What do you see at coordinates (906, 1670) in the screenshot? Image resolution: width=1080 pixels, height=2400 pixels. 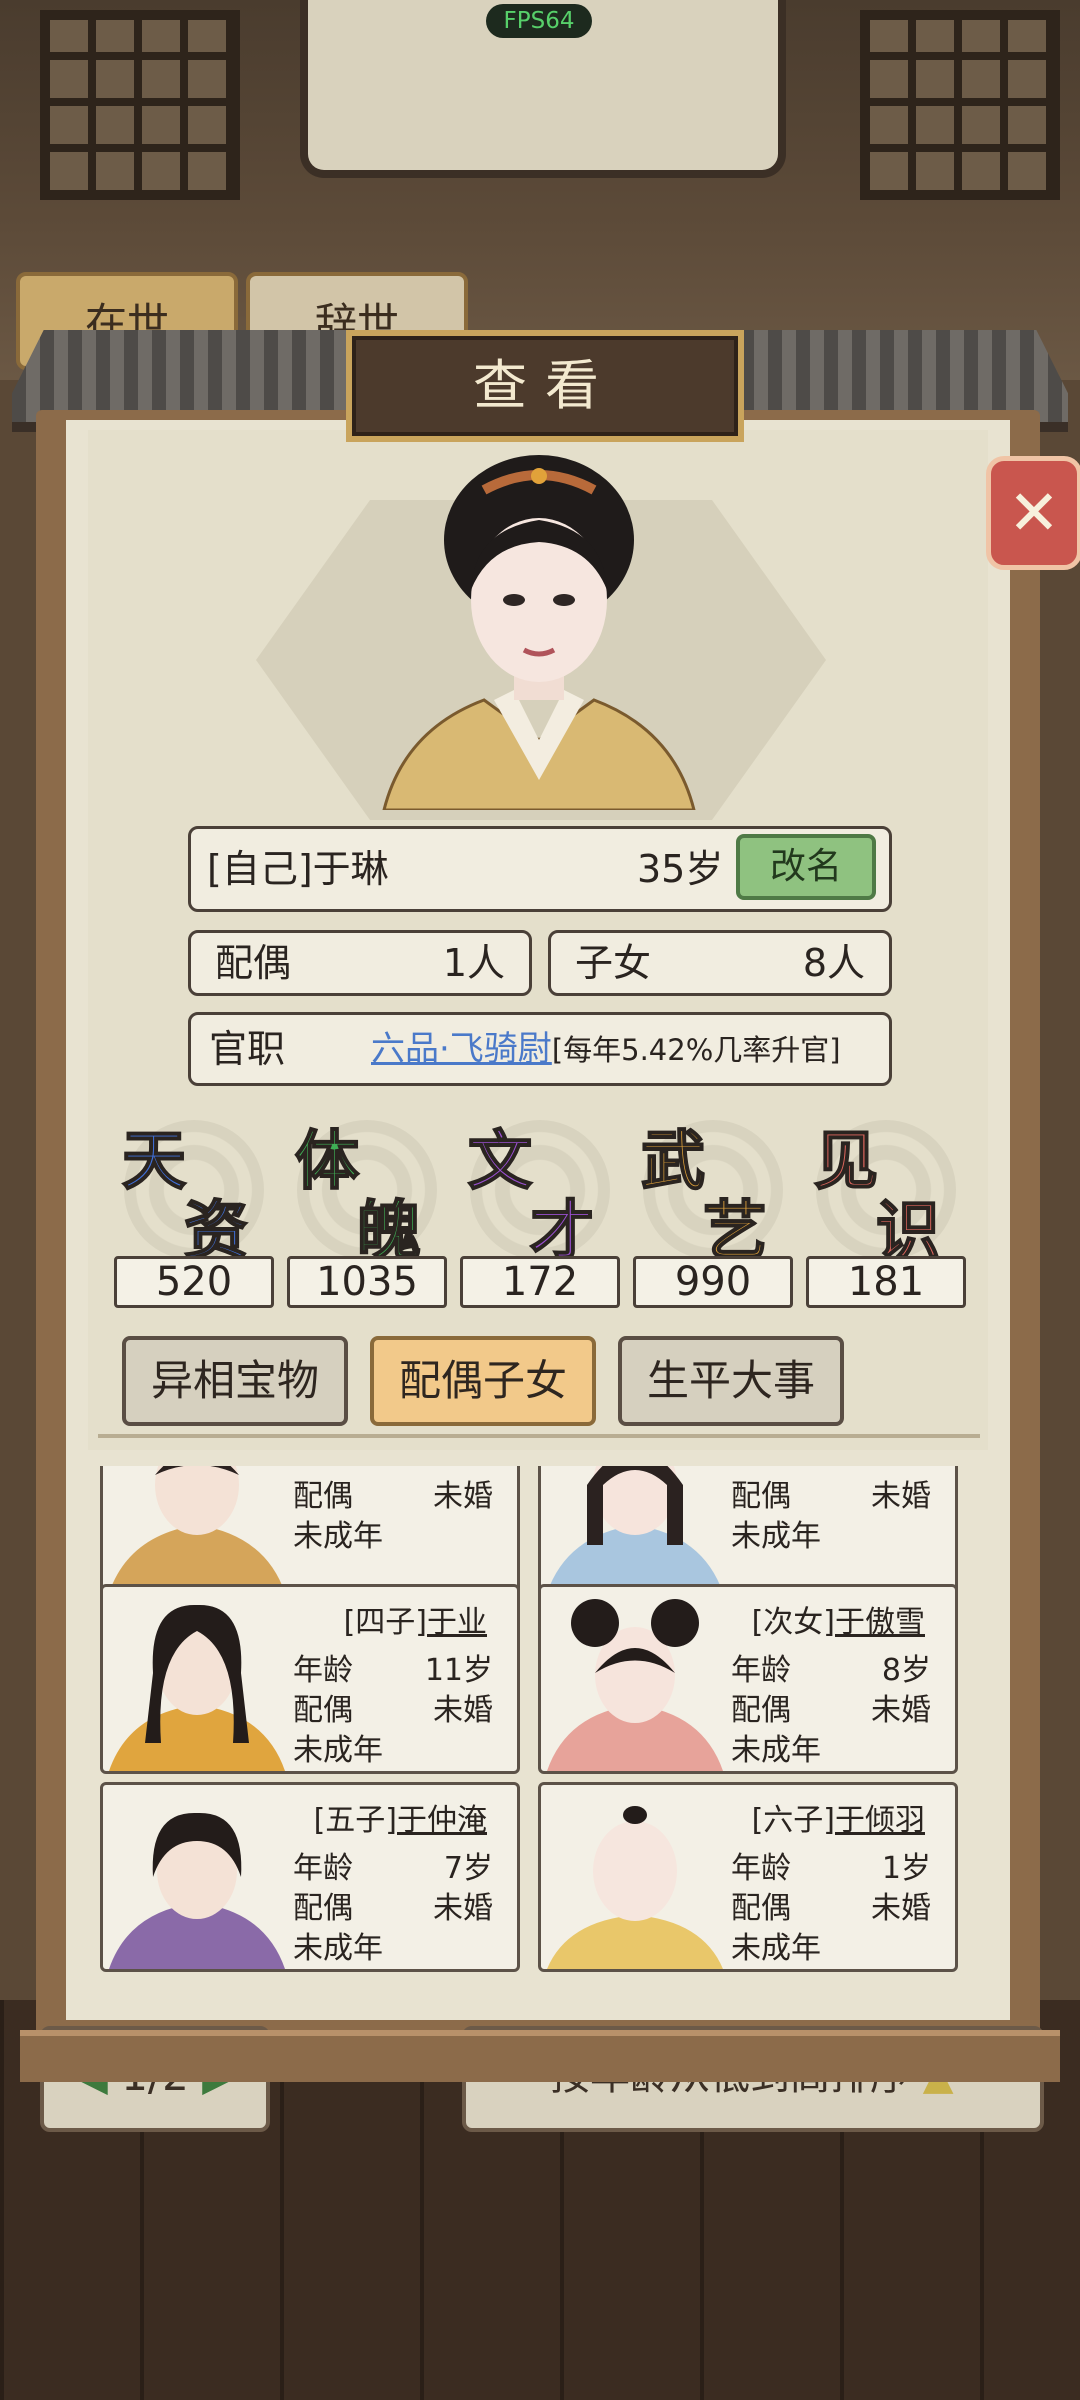 I see `age-value: 8岁` at bounding box center [906, 1670].